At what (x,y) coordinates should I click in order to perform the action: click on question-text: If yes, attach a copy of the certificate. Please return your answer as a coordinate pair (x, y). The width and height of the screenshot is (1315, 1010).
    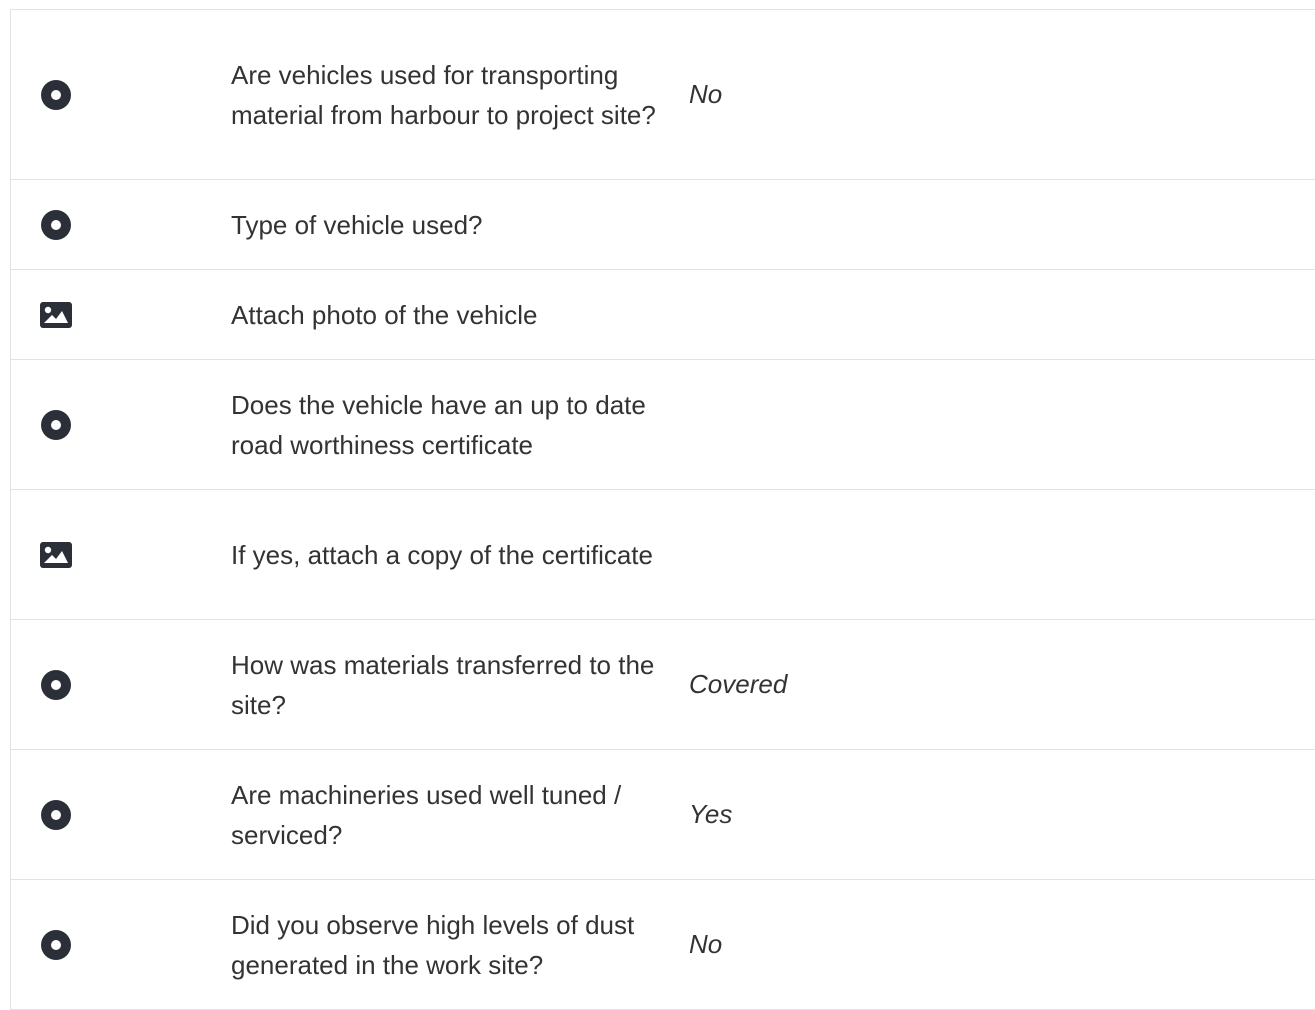
    Looking at the image, I should click on (442, 554).